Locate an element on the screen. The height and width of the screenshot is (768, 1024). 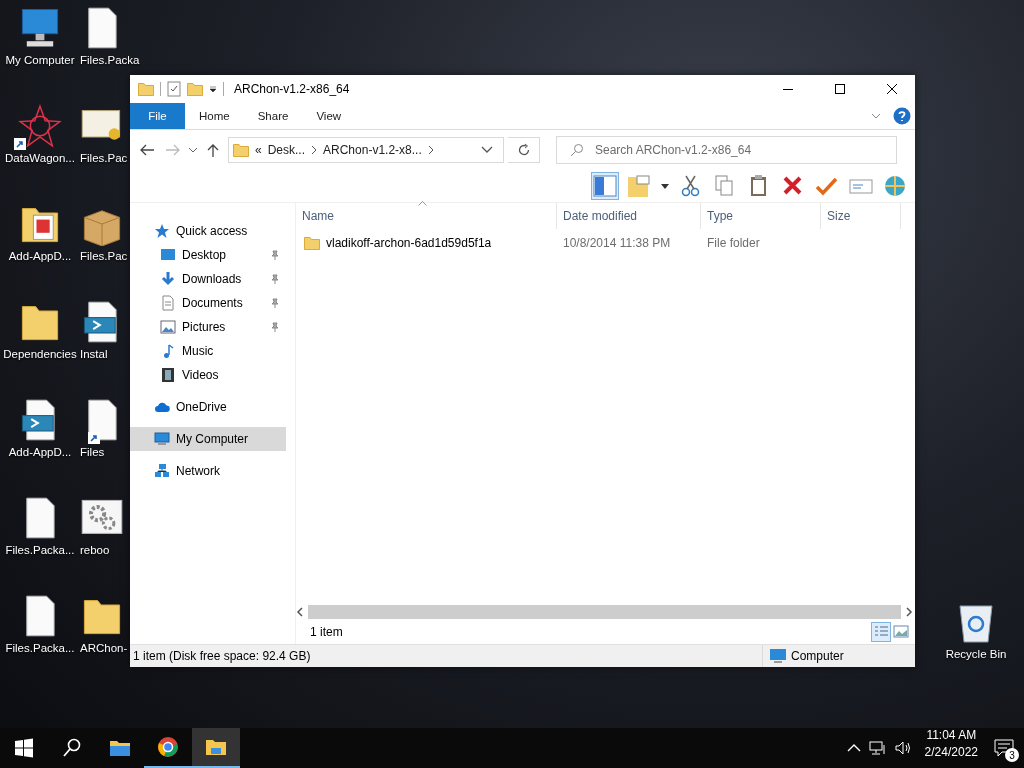
item-count: 1 item is located at coordinates (327, 632).